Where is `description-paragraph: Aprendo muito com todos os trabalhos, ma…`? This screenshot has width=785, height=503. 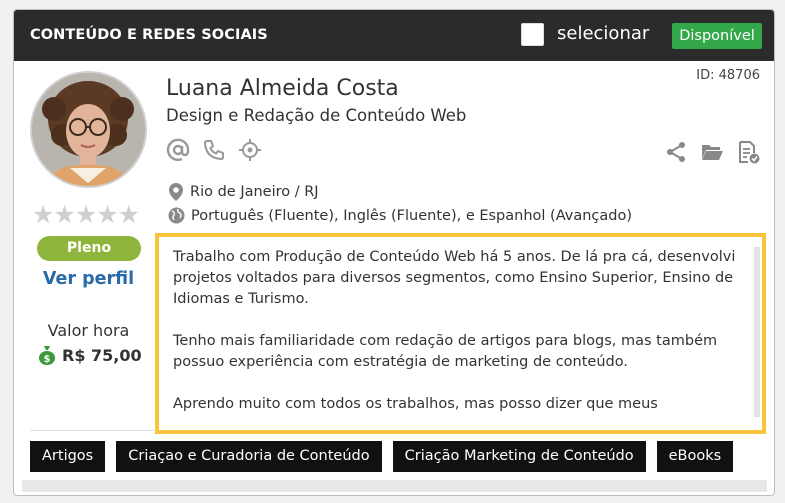
description-paragraph: Aprendo muito com todos os trabalhos, ma… is located at coordinates (415, 404).